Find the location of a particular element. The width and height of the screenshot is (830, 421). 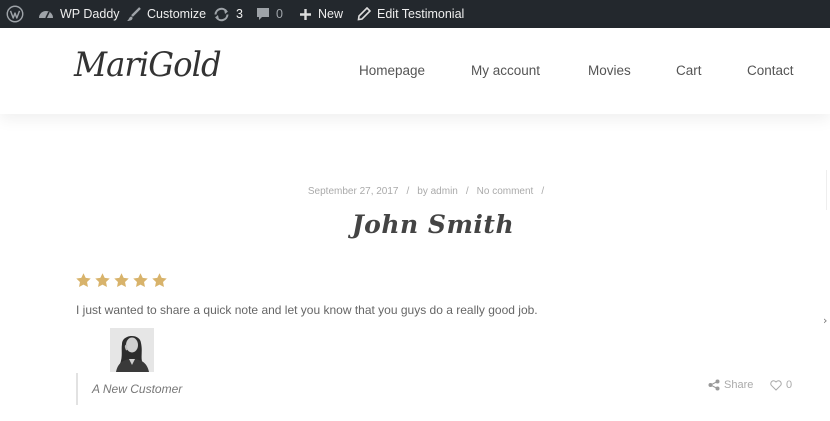

chevron-right-icon: › is located at coordinates (825, 320).